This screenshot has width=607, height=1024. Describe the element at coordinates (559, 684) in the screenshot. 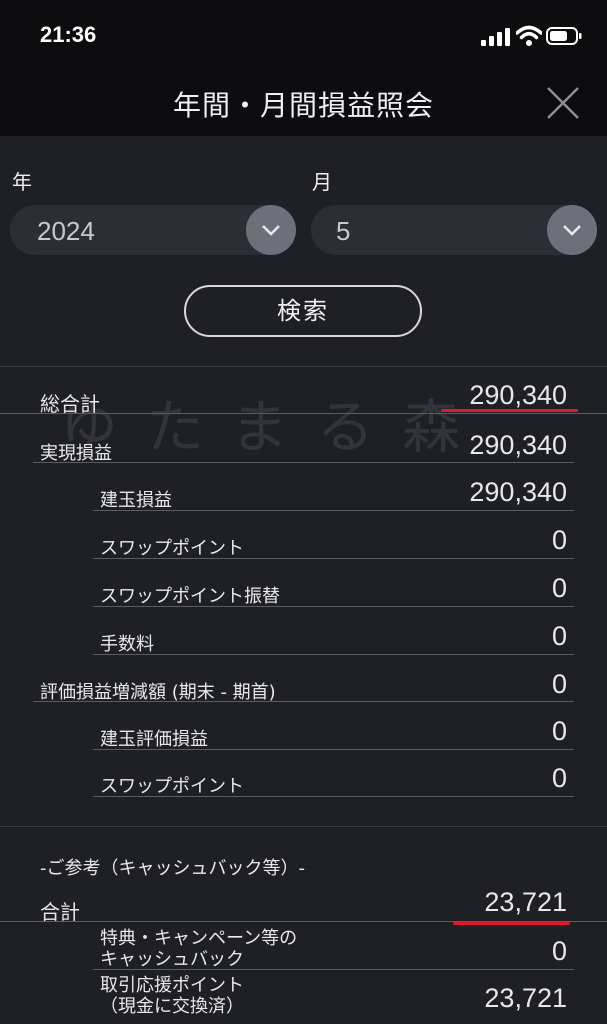

I see `valuation-change-value: 0` at that location.